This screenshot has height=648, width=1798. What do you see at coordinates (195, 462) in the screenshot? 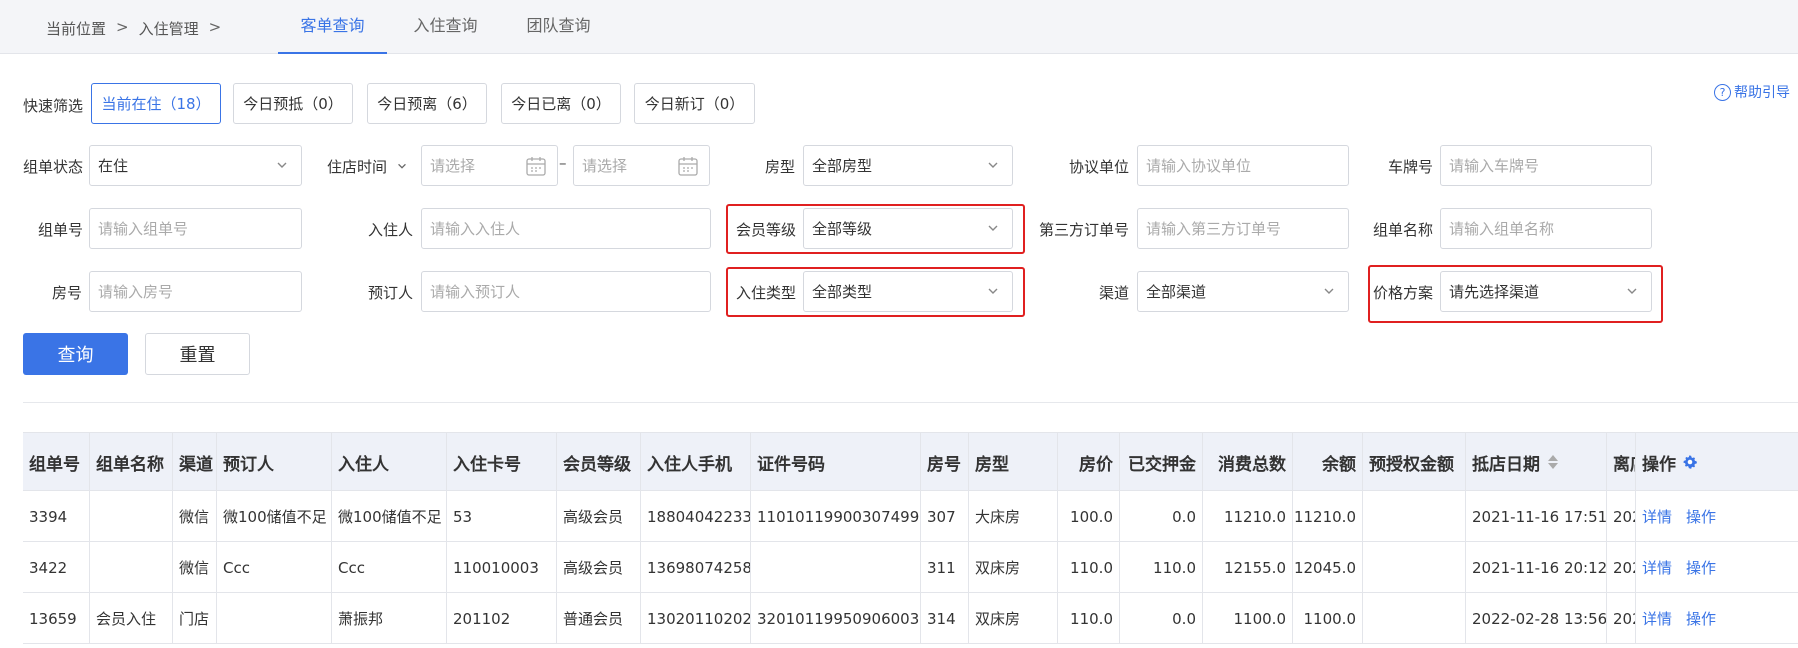
I see `column-header: 渠道` at bounding box center [195, 462].